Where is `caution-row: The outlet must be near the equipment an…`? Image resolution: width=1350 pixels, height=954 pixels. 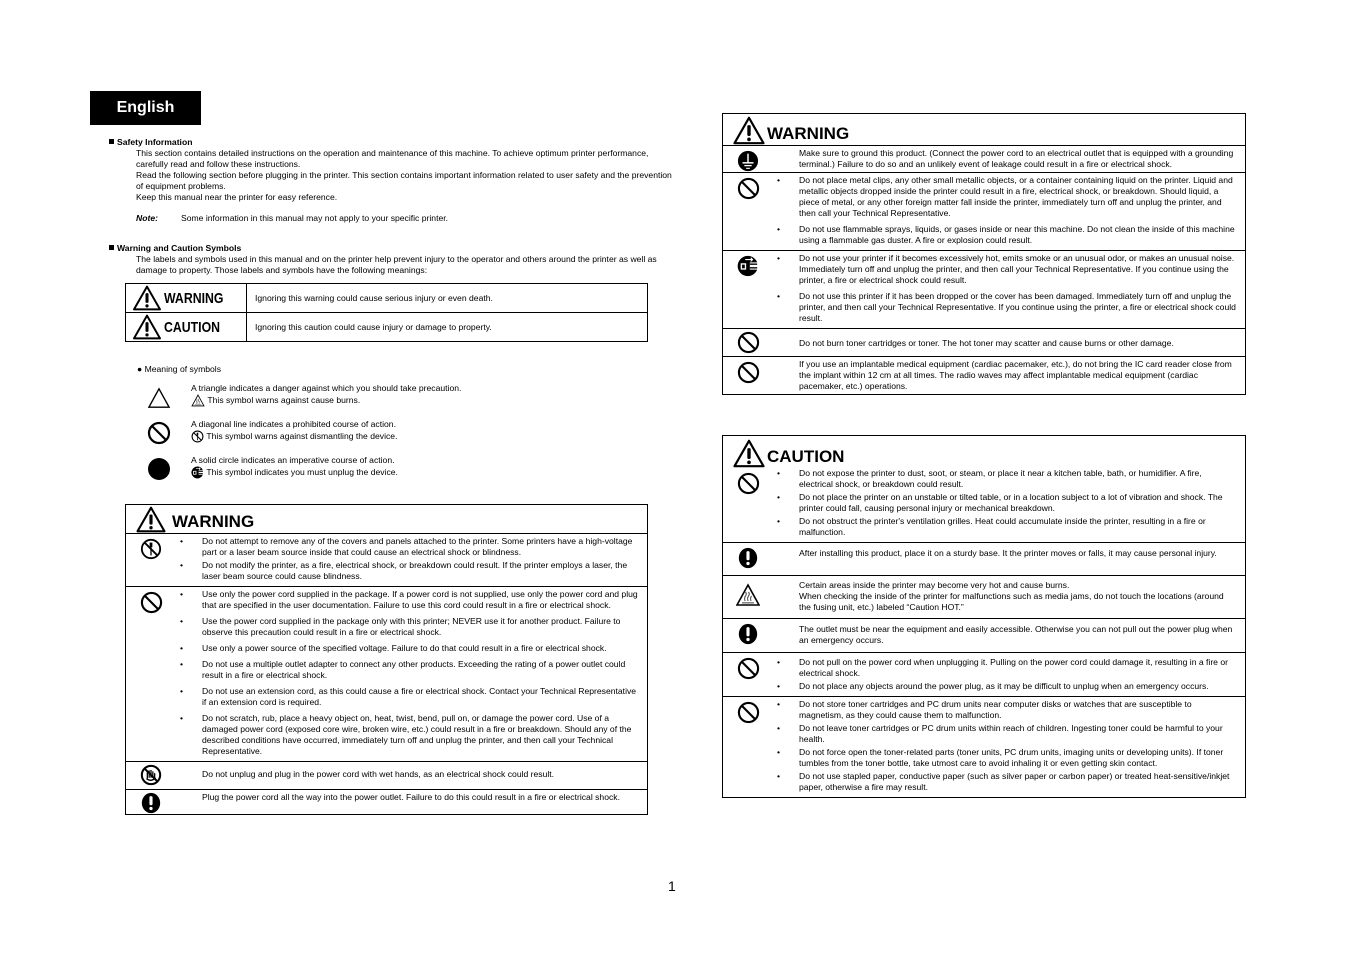
caution-row: The outlet must be near the equipment an… is located at coordinates (984, 636).